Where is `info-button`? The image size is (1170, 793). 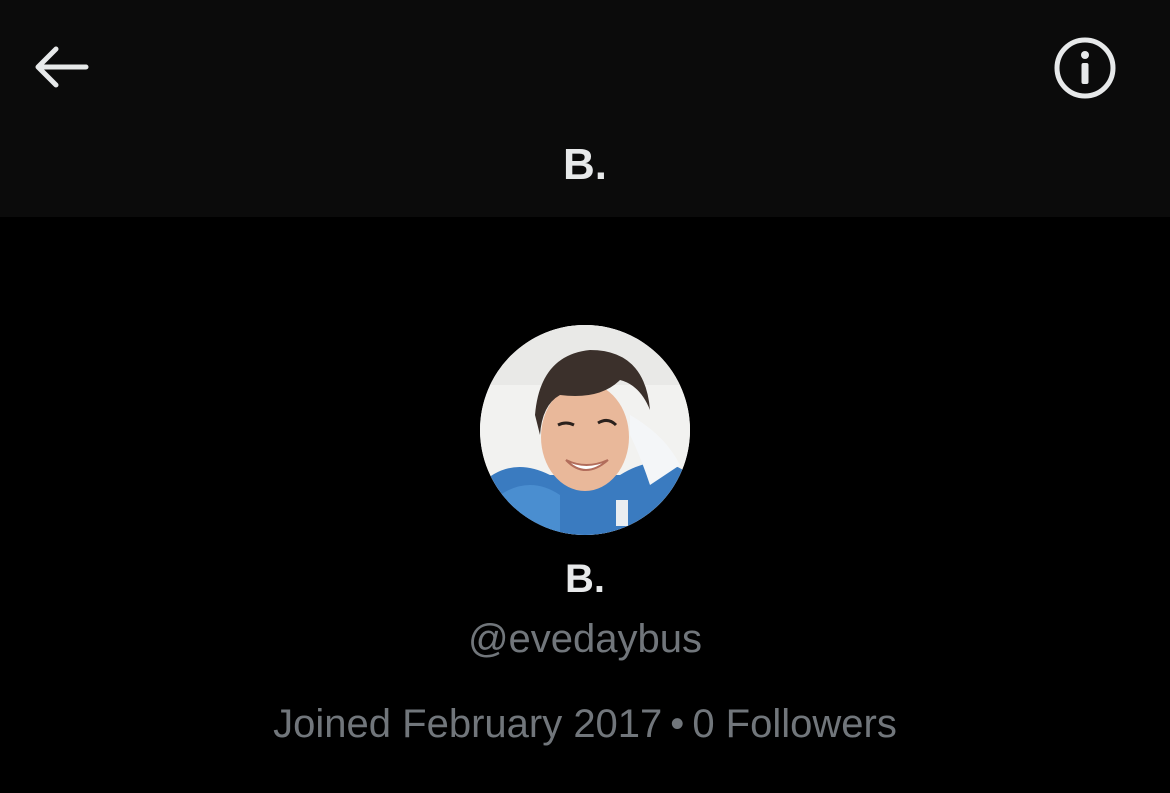 info-button is located at coordinates (1085, 68).